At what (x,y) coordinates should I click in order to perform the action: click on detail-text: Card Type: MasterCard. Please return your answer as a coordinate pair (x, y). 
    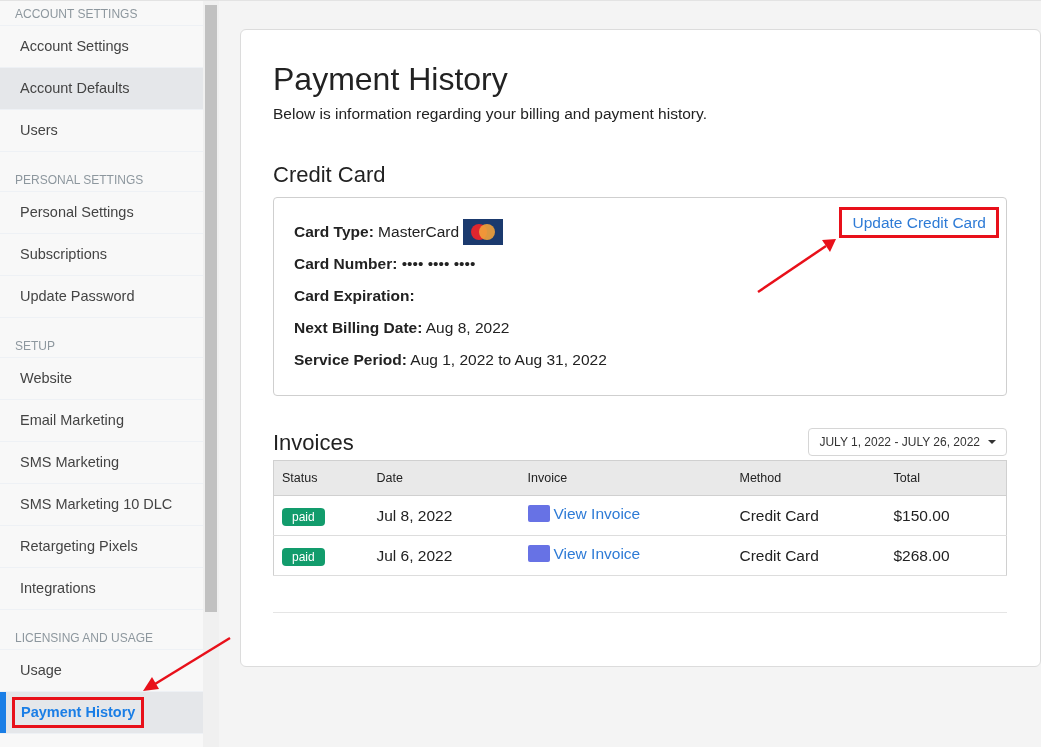
    Looking at the image, I should click on (377, 232).